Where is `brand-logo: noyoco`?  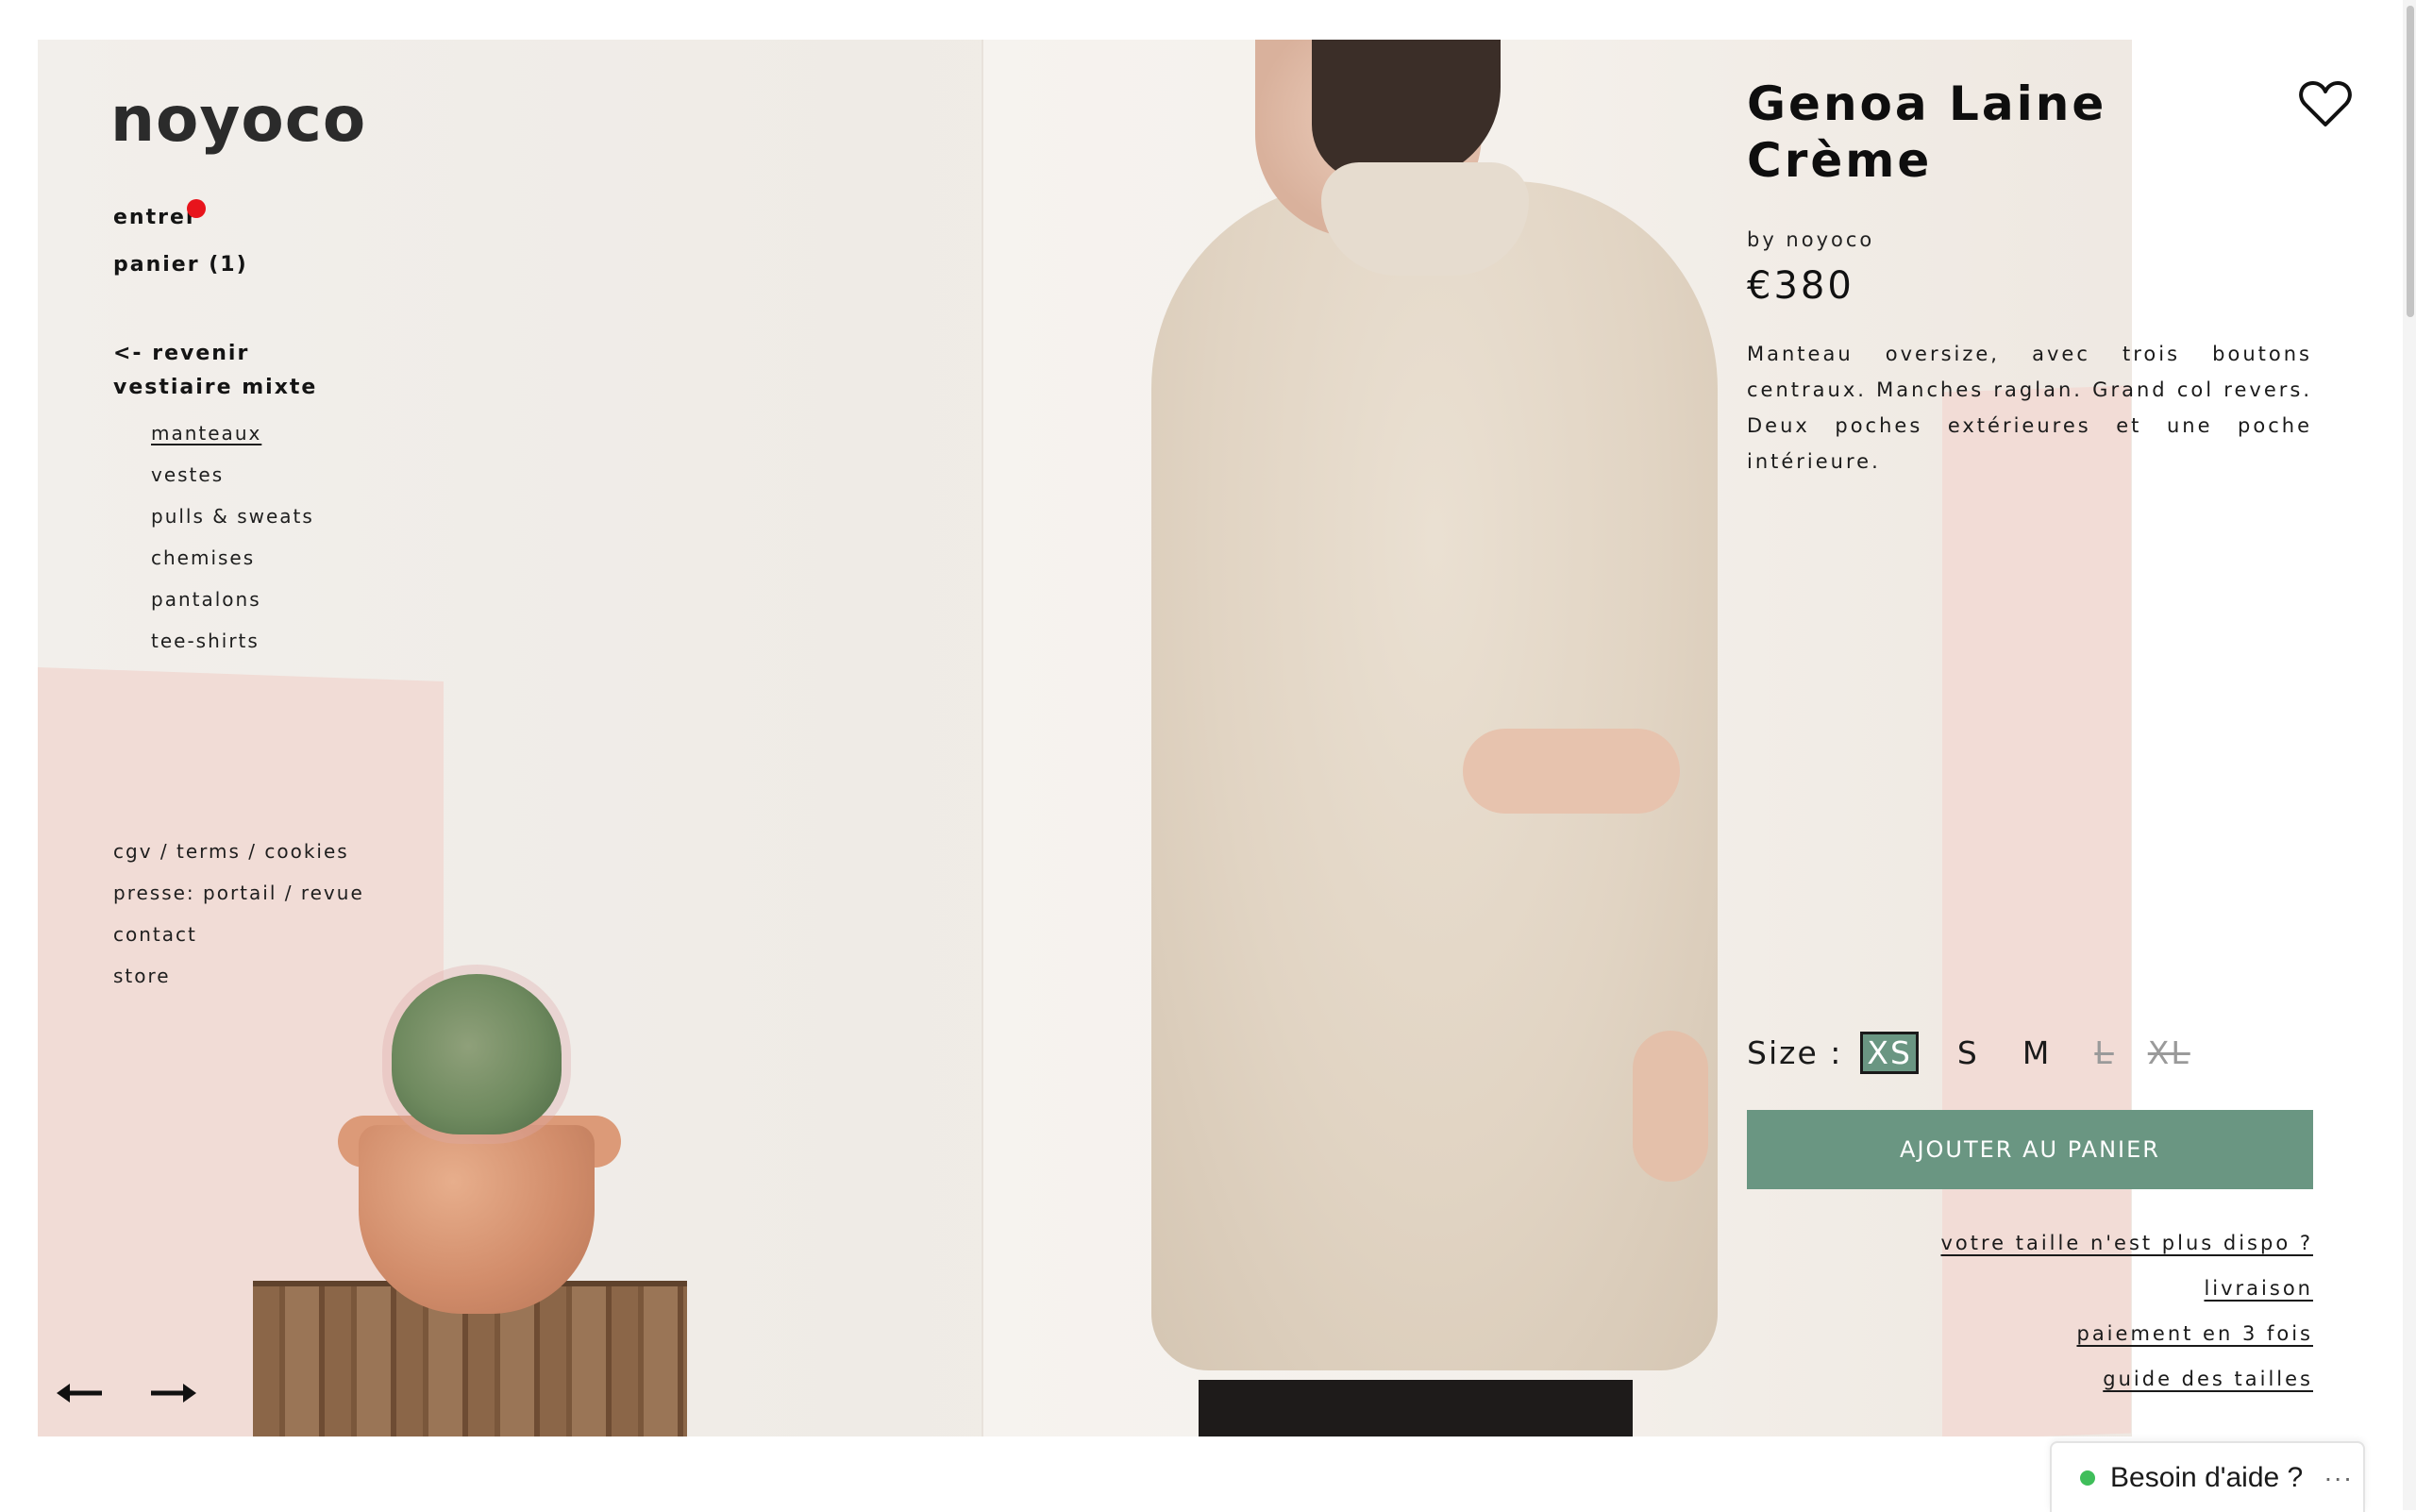
brand-logo: noyoco is located at coordinates (238, 119).